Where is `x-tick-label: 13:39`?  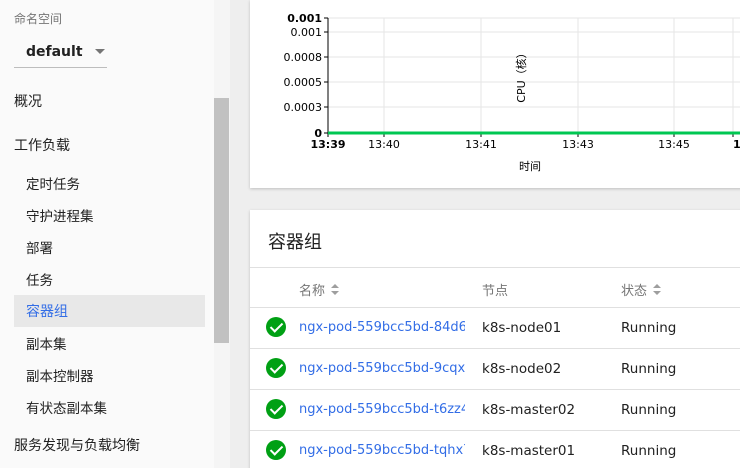 x-tick-label: 13:39 is located at coordinates (327, 144).